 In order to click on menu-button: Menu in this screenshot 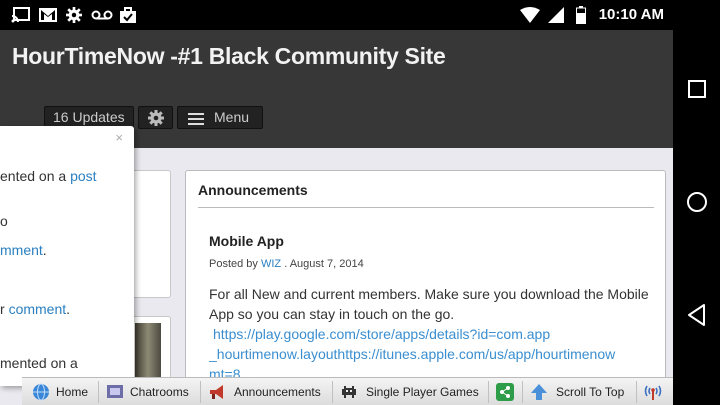, I will do `click(220, 117)`.